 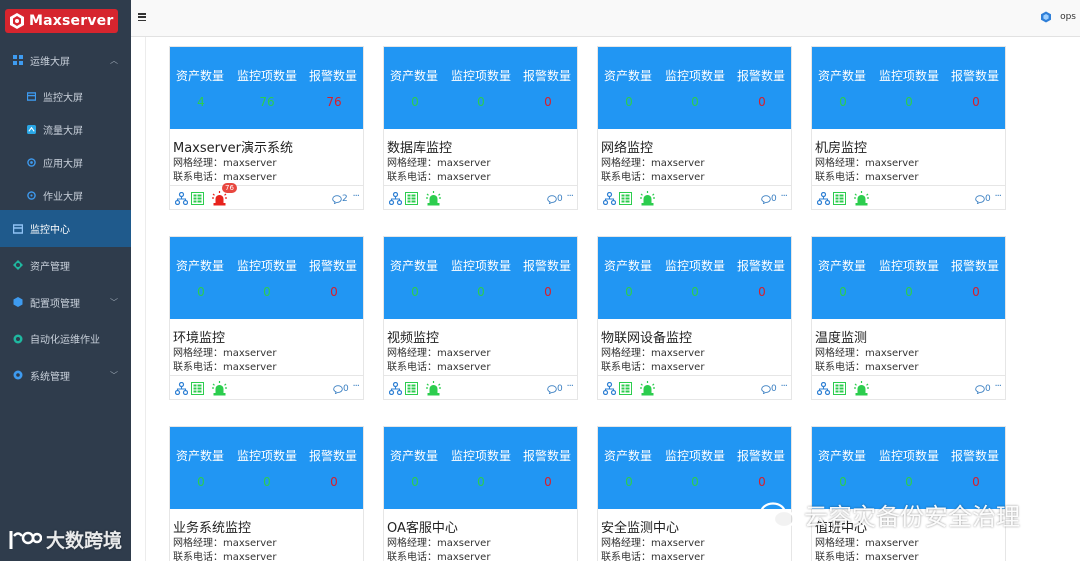 What do you see at coordinates (65, 162) in the screenshot?
I see `sidebar-item-3: 应用大屏` at bounding box center [65, 162].